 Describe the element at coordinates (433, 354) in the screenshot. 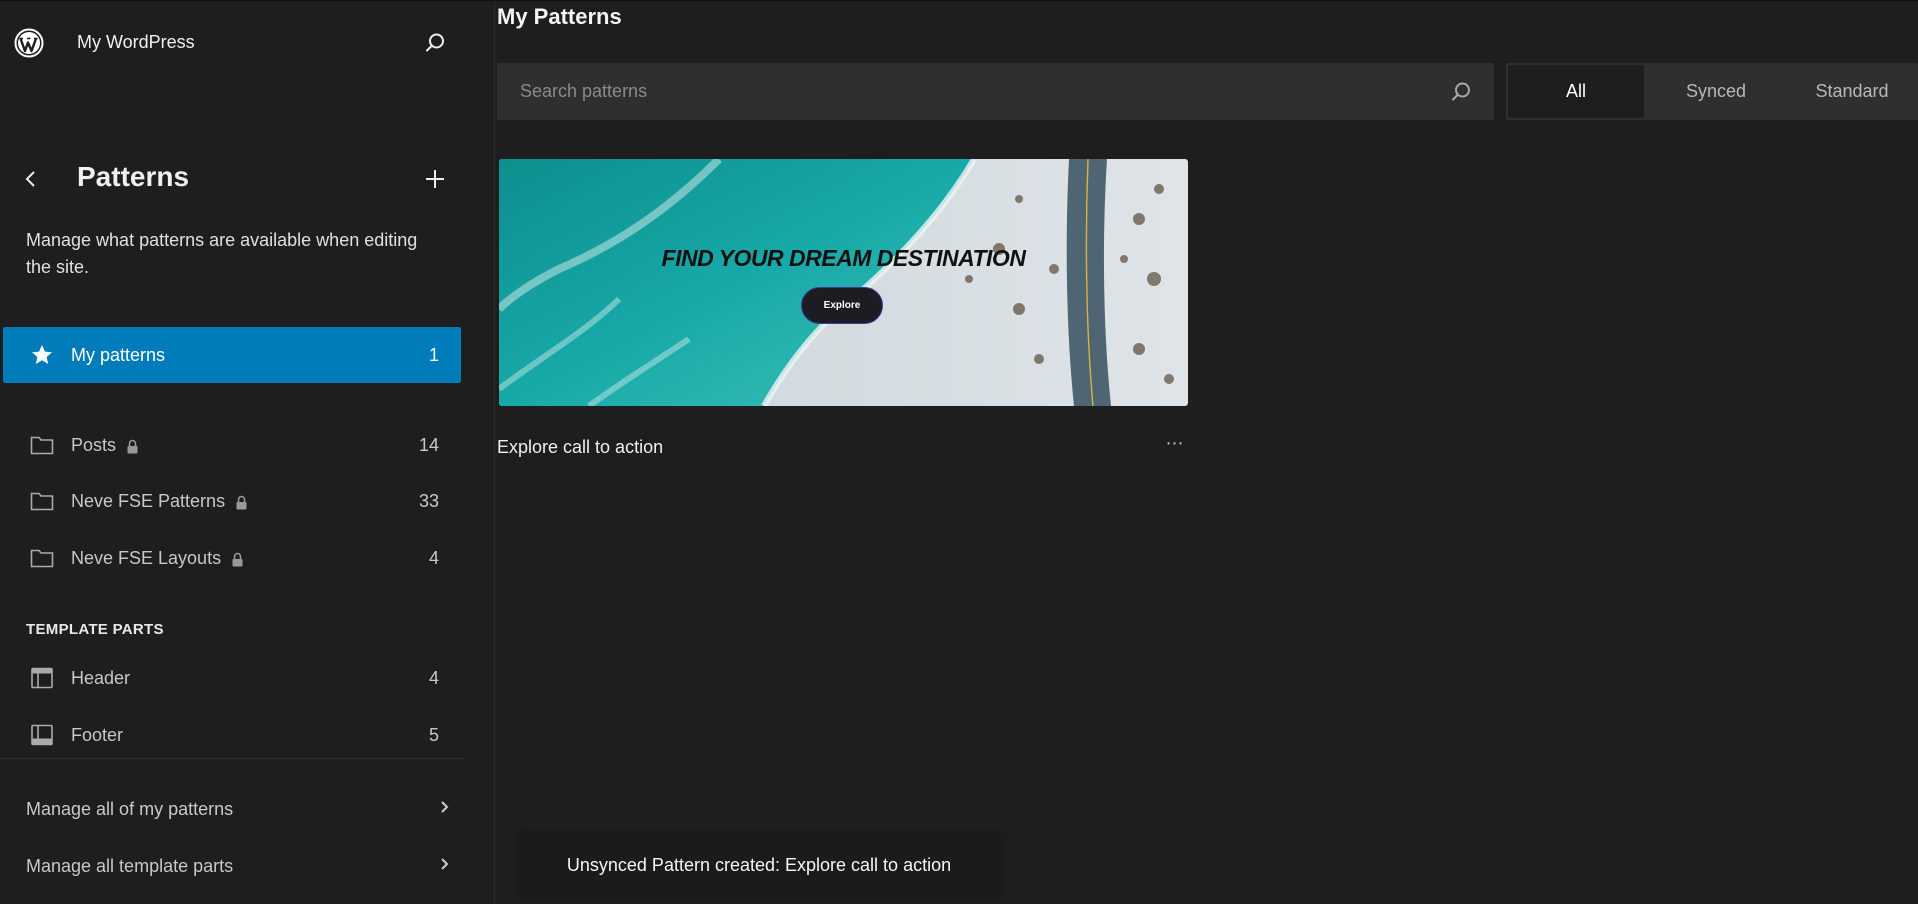

I see `sidebar-item-count: 1` at that location.